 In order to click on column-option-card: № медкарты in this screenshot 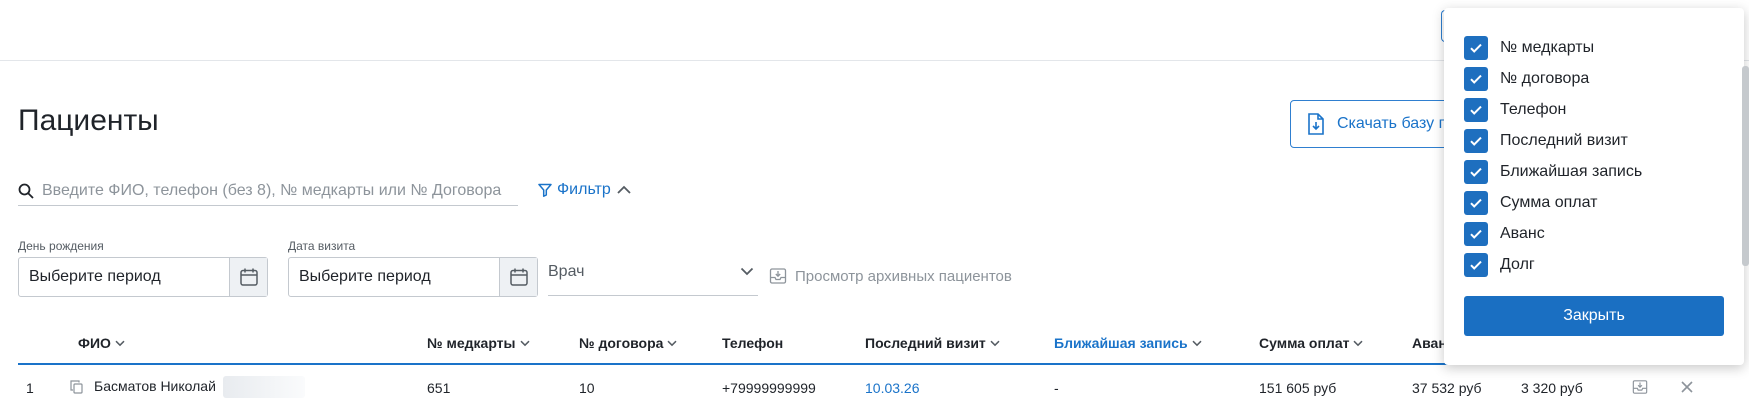, I will do `click(1529, 48)`.